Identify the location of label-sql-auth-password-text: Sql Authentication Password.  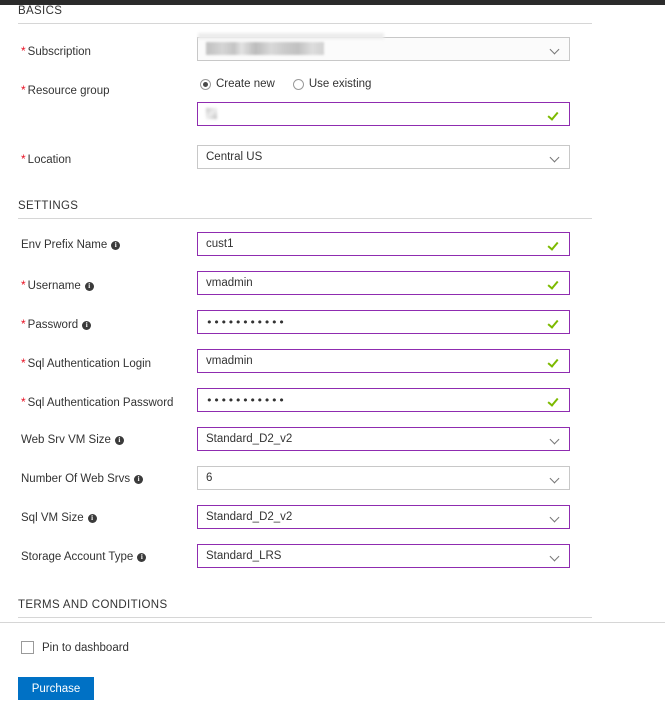
(100, 403).